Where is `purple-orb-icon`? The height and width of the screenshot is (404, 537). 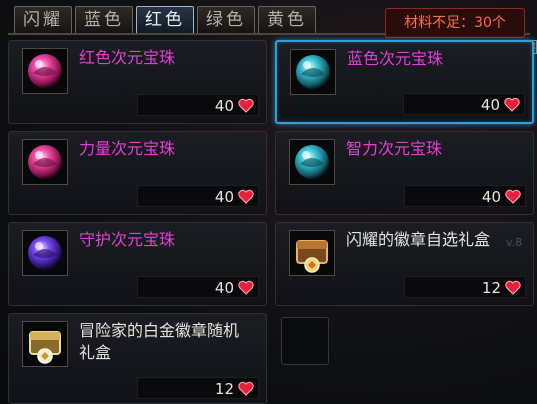
purple-orb-icon is located at coordinates (45, 253).